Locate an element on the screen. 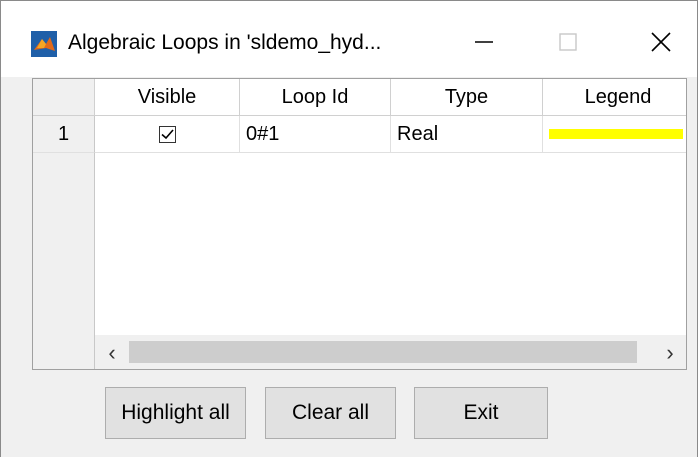  close-icon is located at coordinates (661, 42).